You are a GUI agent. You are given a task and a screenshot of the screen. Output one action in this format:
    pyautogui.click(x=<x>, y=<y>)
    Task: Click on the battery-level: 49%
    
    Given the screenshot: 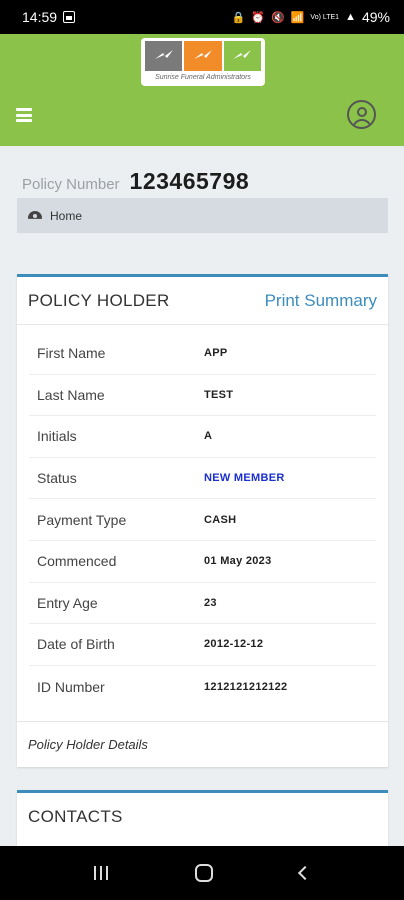 What is the action you would take?
    pyautogui.click(x=375, y=17)
    